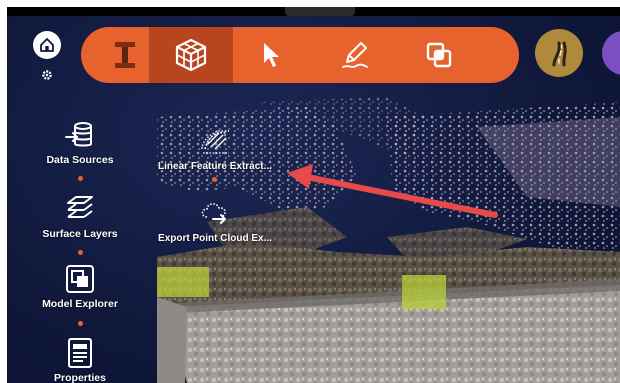 The image size is (620, 383). I want to click on database-import-icon, so click(80, 135).